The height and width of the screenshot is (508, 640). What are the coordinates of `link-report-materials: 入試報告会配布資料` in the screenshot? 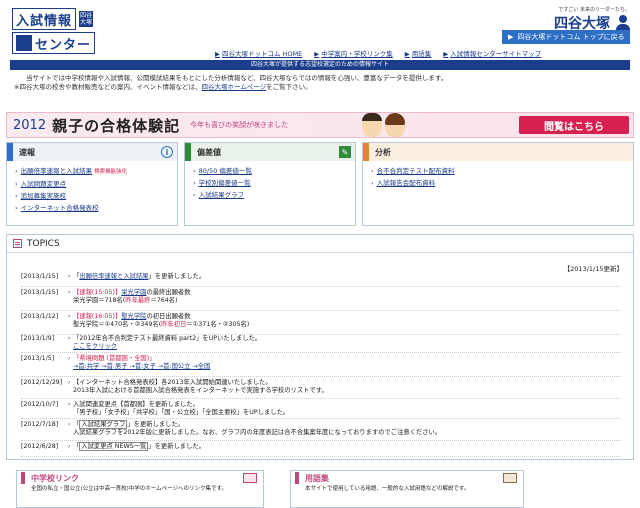 It's located at (406, 183).